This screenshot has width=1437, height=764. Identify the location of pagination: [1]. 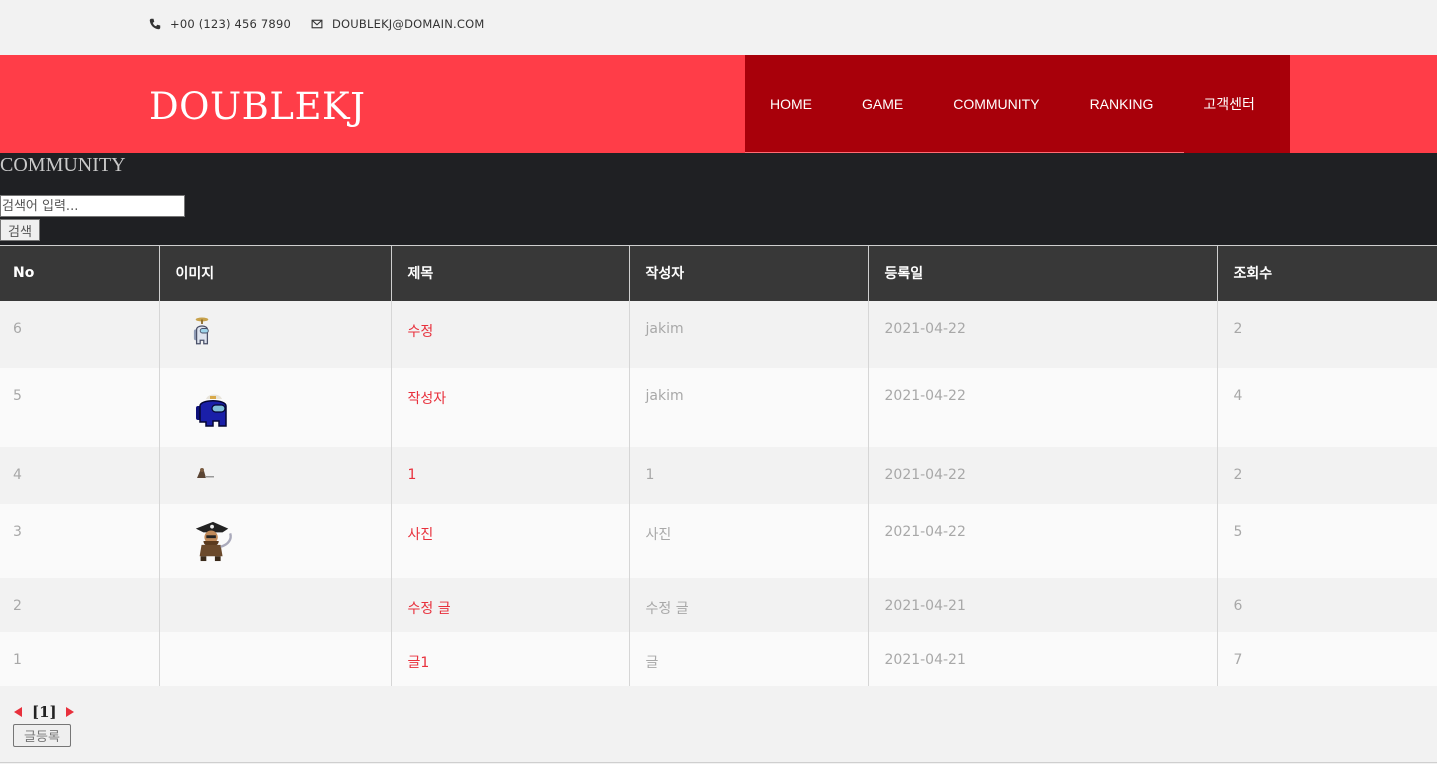
(44, 712).